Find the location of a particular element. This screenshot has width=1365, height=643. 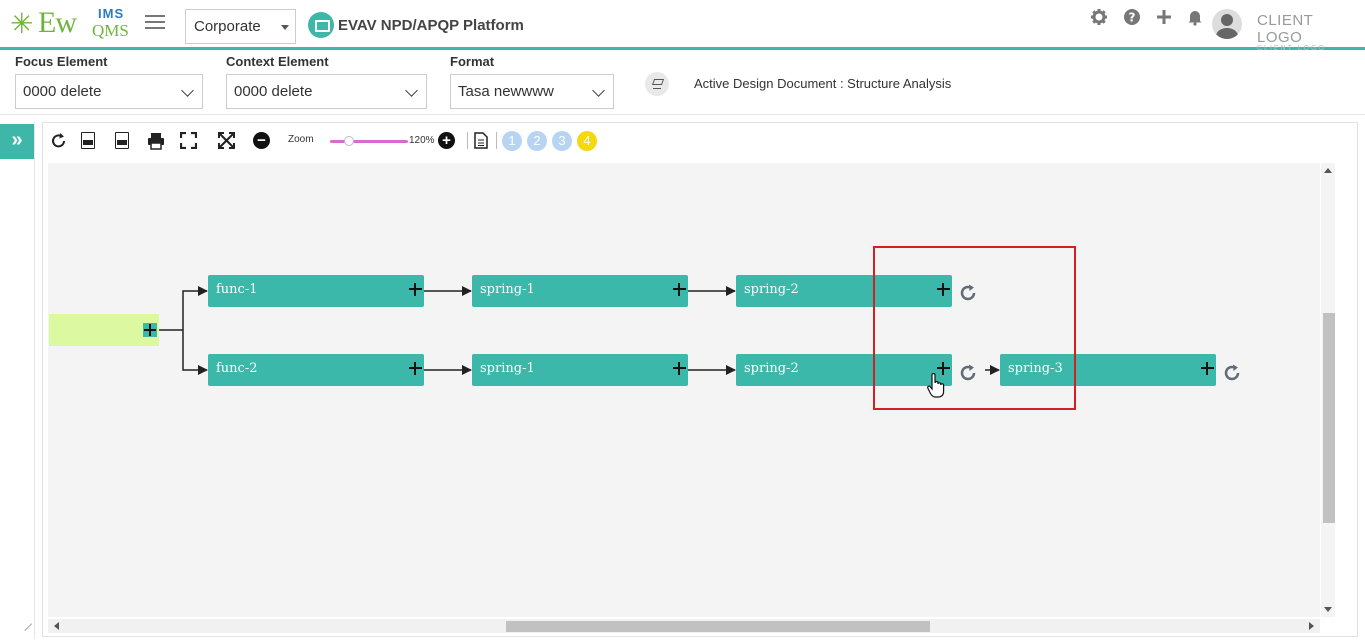

logo-flower-icon: ✳ is located at coordinates (22, 23).